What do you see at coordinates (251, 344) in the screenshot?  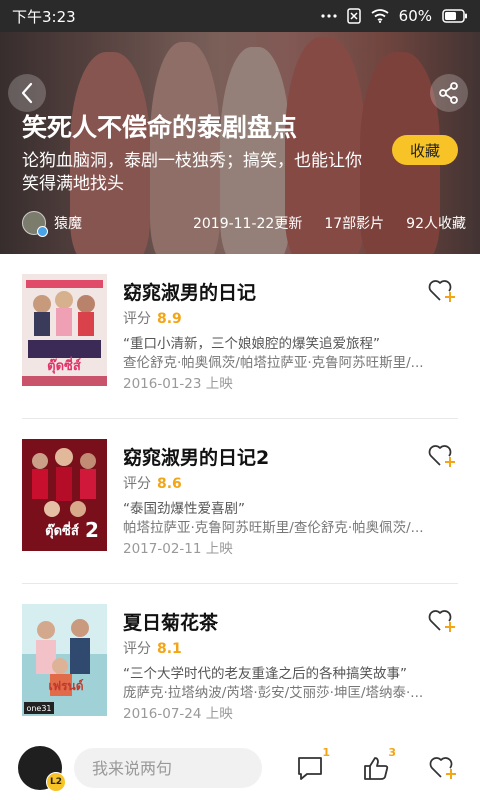 I see `movie-quote: “重口小清新，三个娘娘腔的爆笑追爱旅程”` at bounding box center [251, 344].